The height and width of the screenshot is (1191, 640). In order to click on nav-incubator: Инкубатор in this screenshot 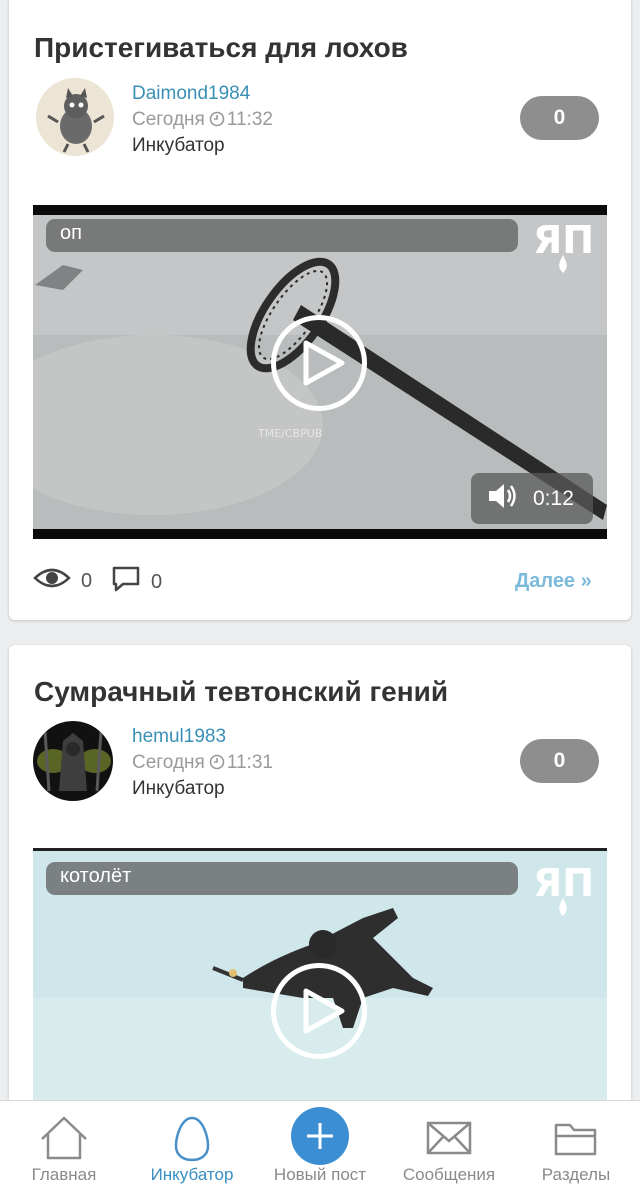, I will do `click(192, 1146)`.